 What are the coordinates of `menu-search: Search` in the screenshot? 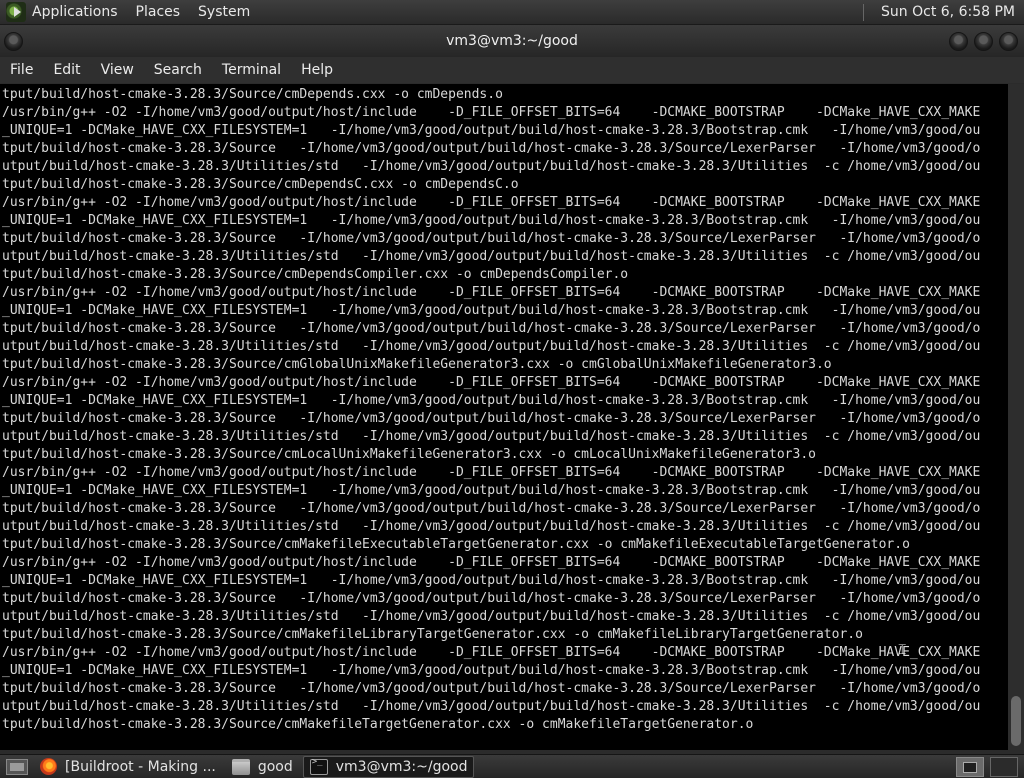 It's located at (178, 70).